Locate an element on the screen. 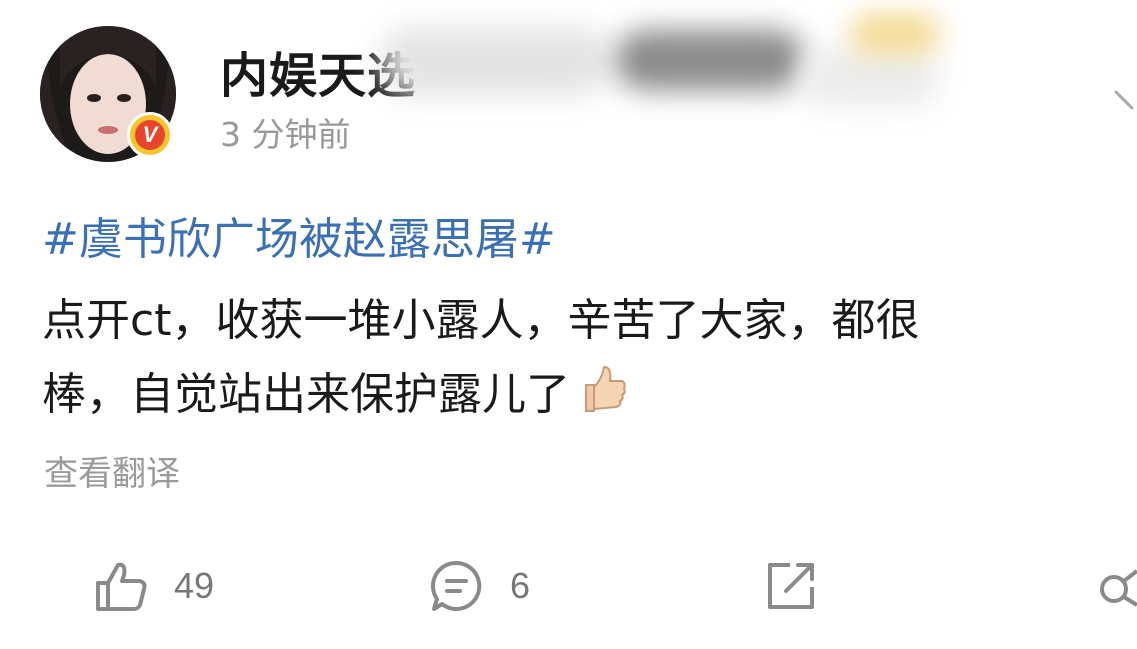  share-icon is located at coordinates (791, 586).